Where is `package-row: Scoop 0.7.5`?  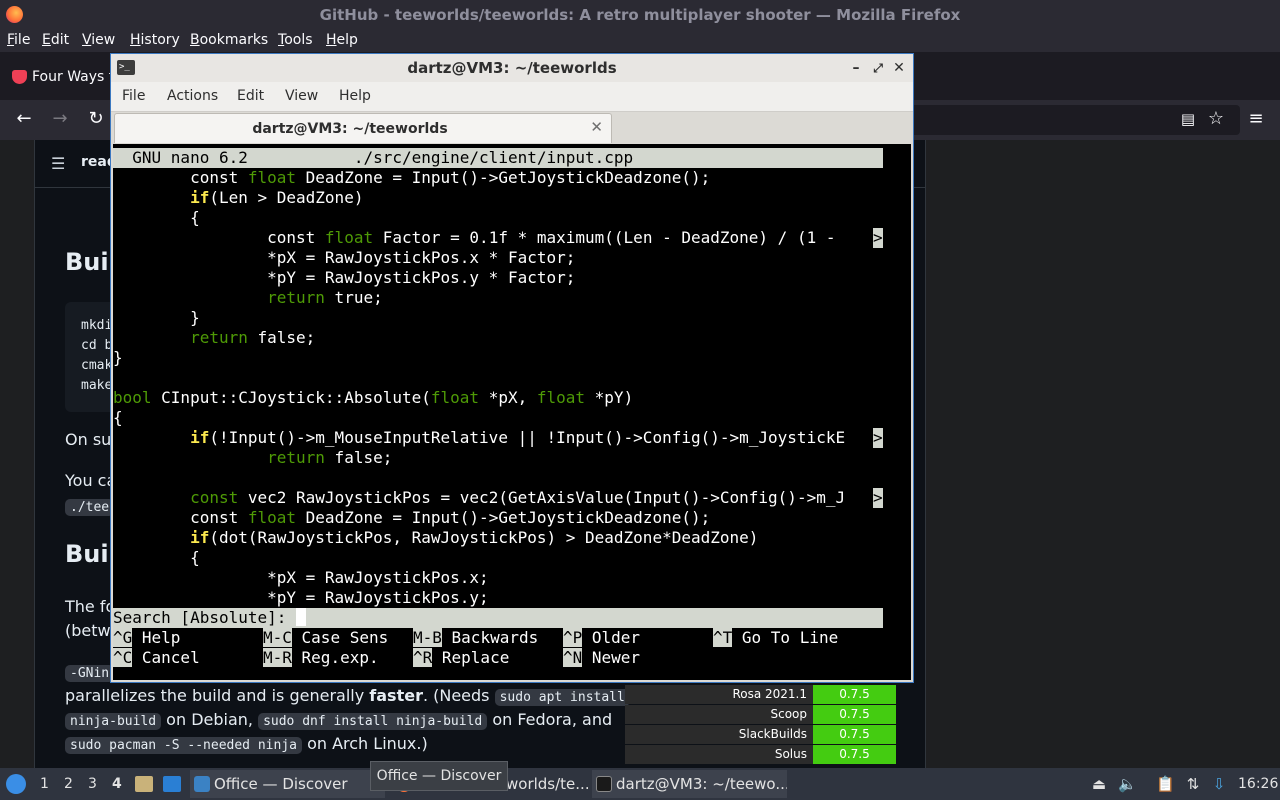 package-row: Scoop 0.7.5 is located at coordinates (760, 715).